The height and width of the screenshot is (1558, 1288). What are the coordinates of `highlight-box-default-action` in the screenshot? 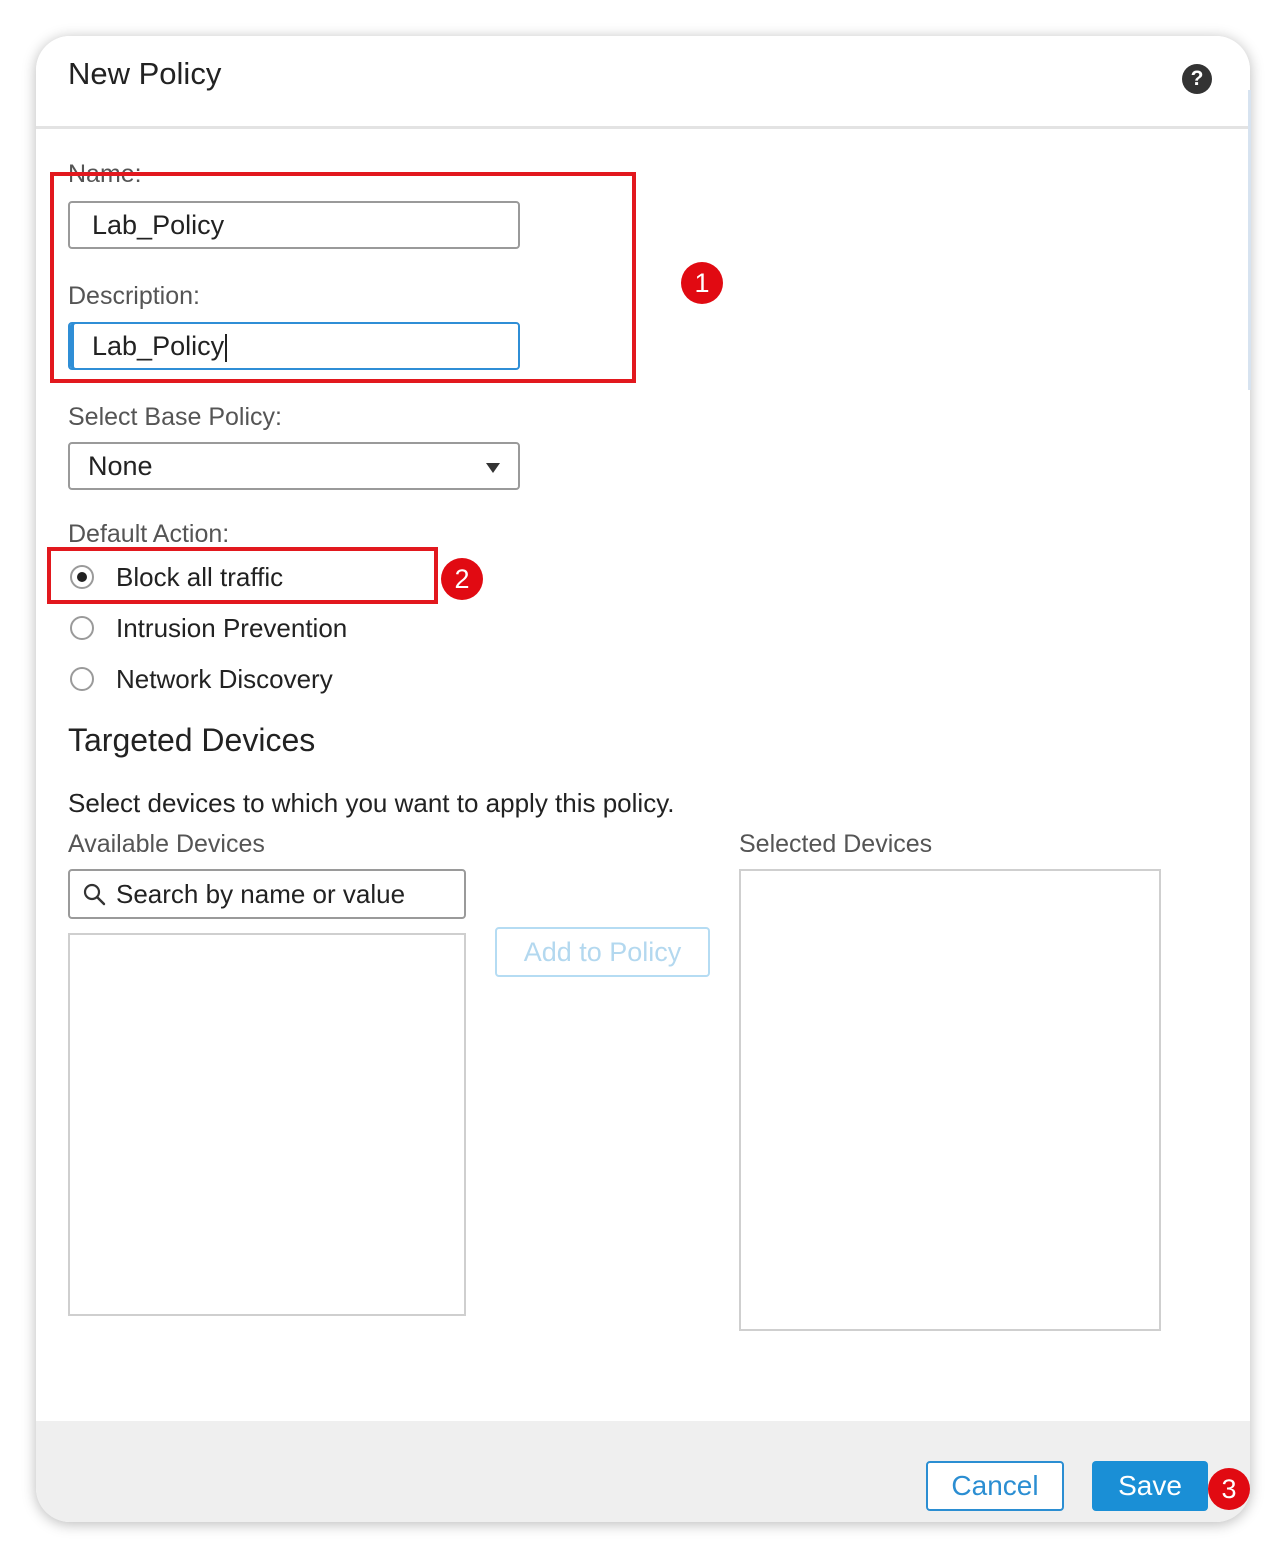 It's located at (242, 575).